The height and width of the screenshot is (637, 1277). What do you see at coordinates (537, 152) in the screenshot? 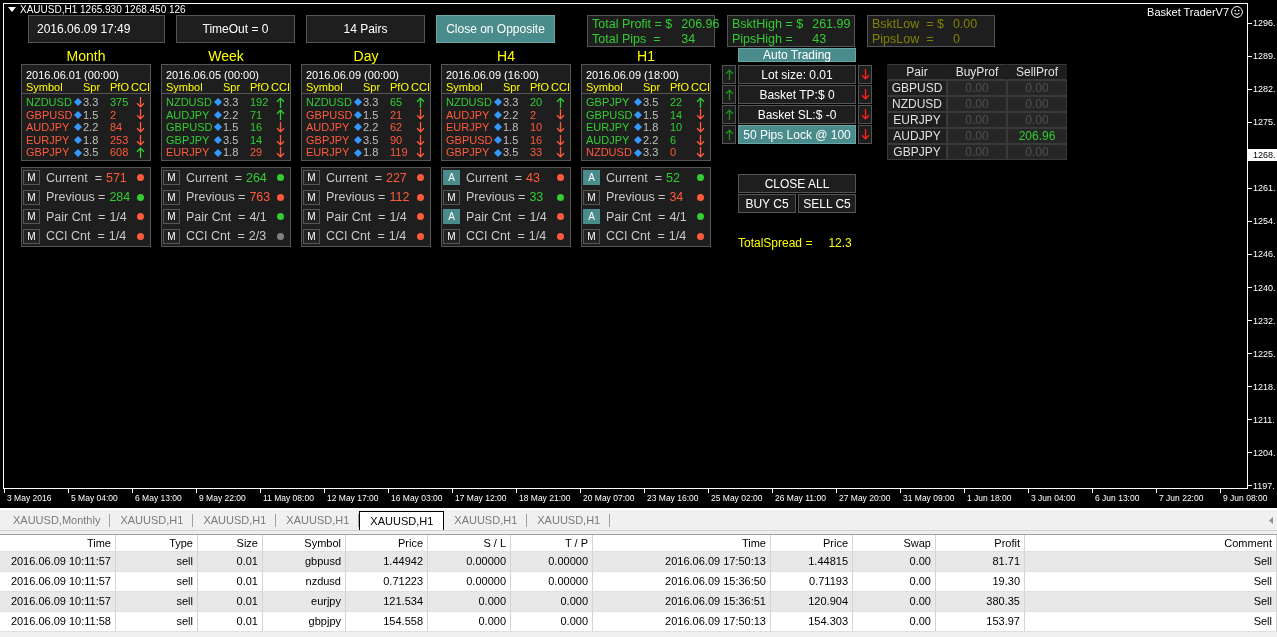
I see `pfo-value: 33` at bounding box center [537, 152].